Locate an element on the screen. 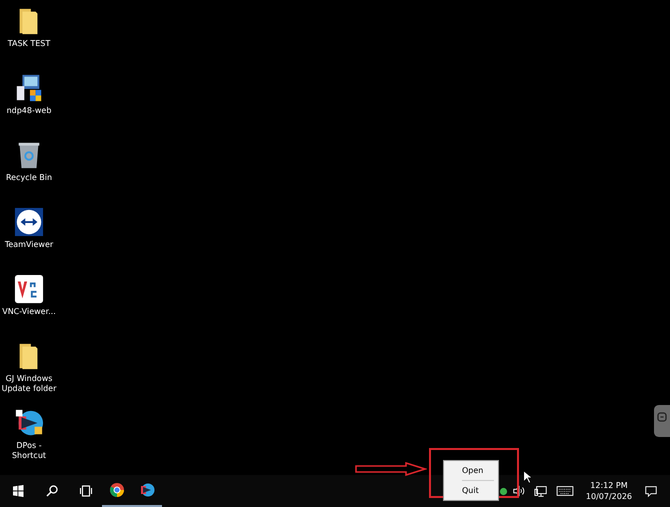 This screenshot has height=507, width=670. icon-label: TASK TEST is located at coordinates (29, 44).